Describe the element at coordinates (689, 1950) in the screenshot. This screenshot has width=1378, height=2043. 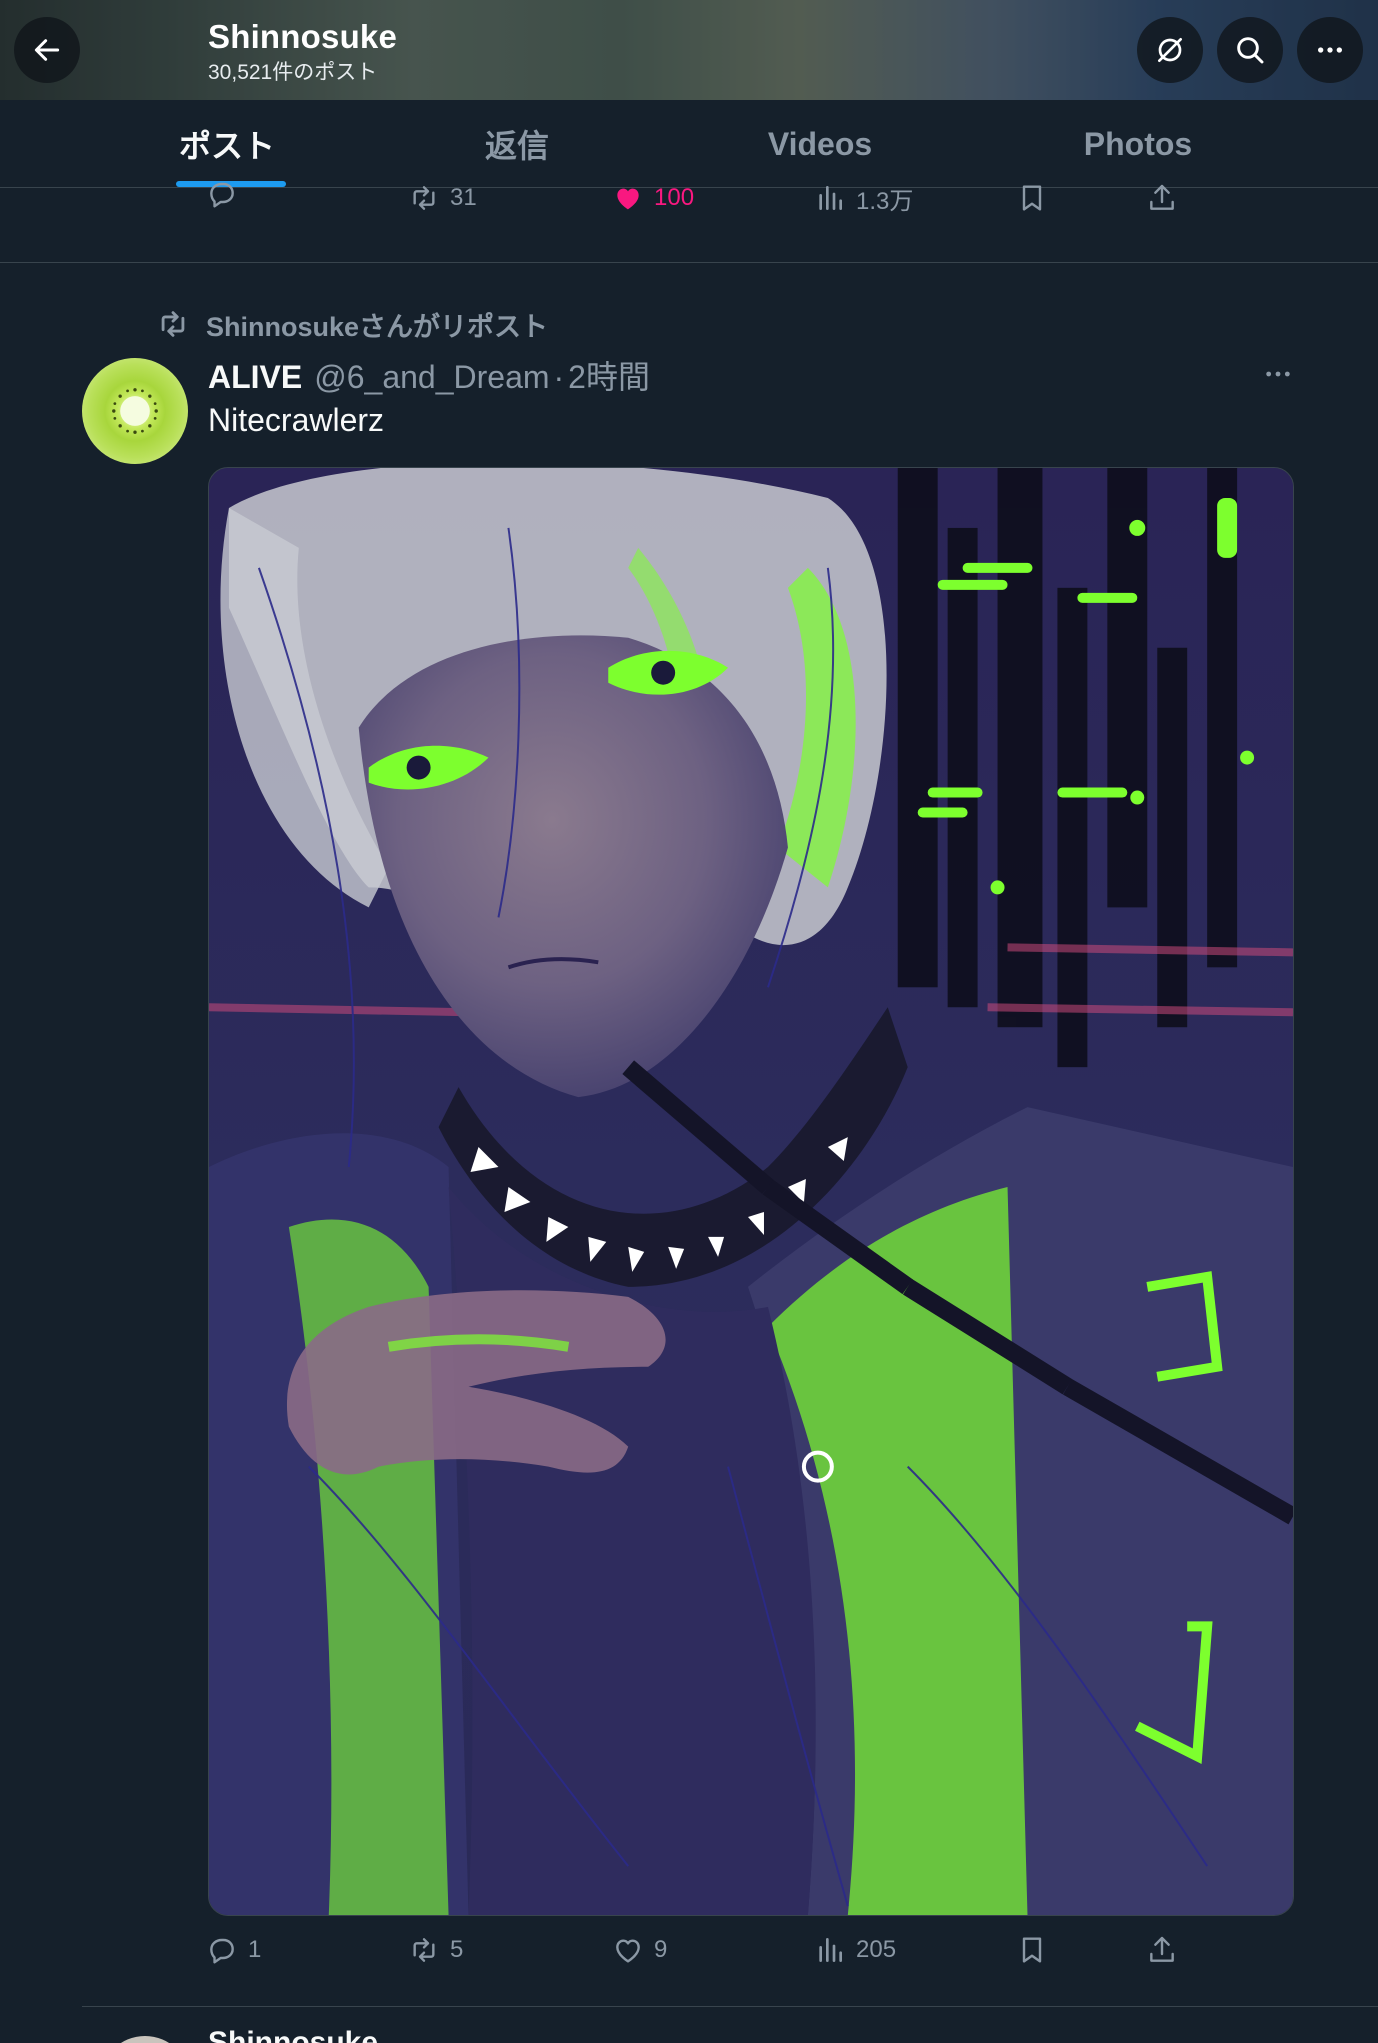
I see `tweet-actions: 1 5 9 205` at that location.